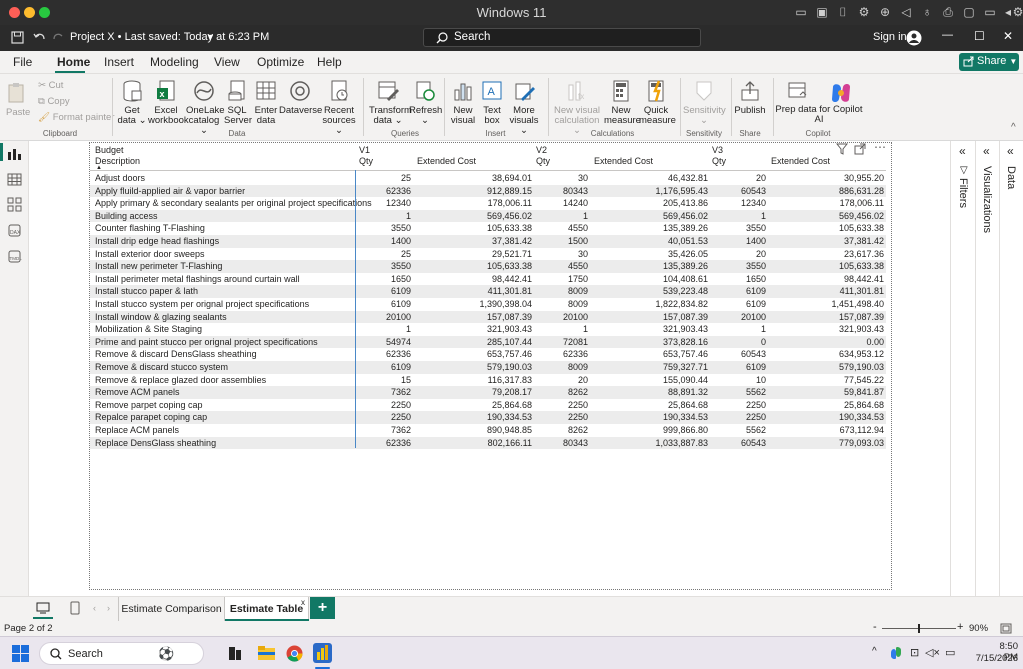  Describe the element at coordinates (364, 150) in the screenshot. I see `v1-column-header: V1` at that location.